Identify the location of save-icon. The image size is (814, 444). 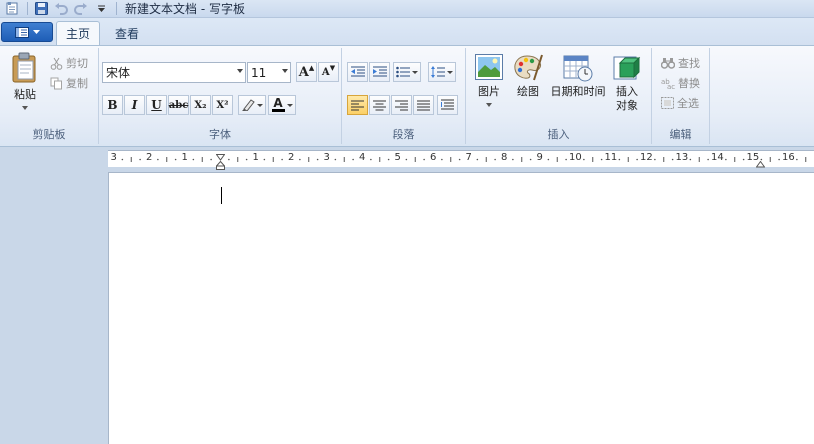
(41, 9).